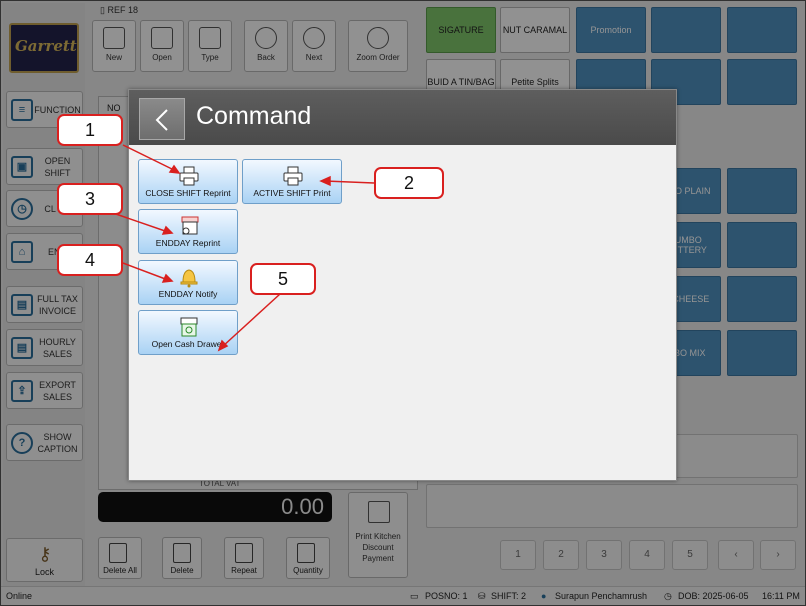 The width and height of the screenshot is (806, 606). I want to click on callout-arrows, so click(242, 248).